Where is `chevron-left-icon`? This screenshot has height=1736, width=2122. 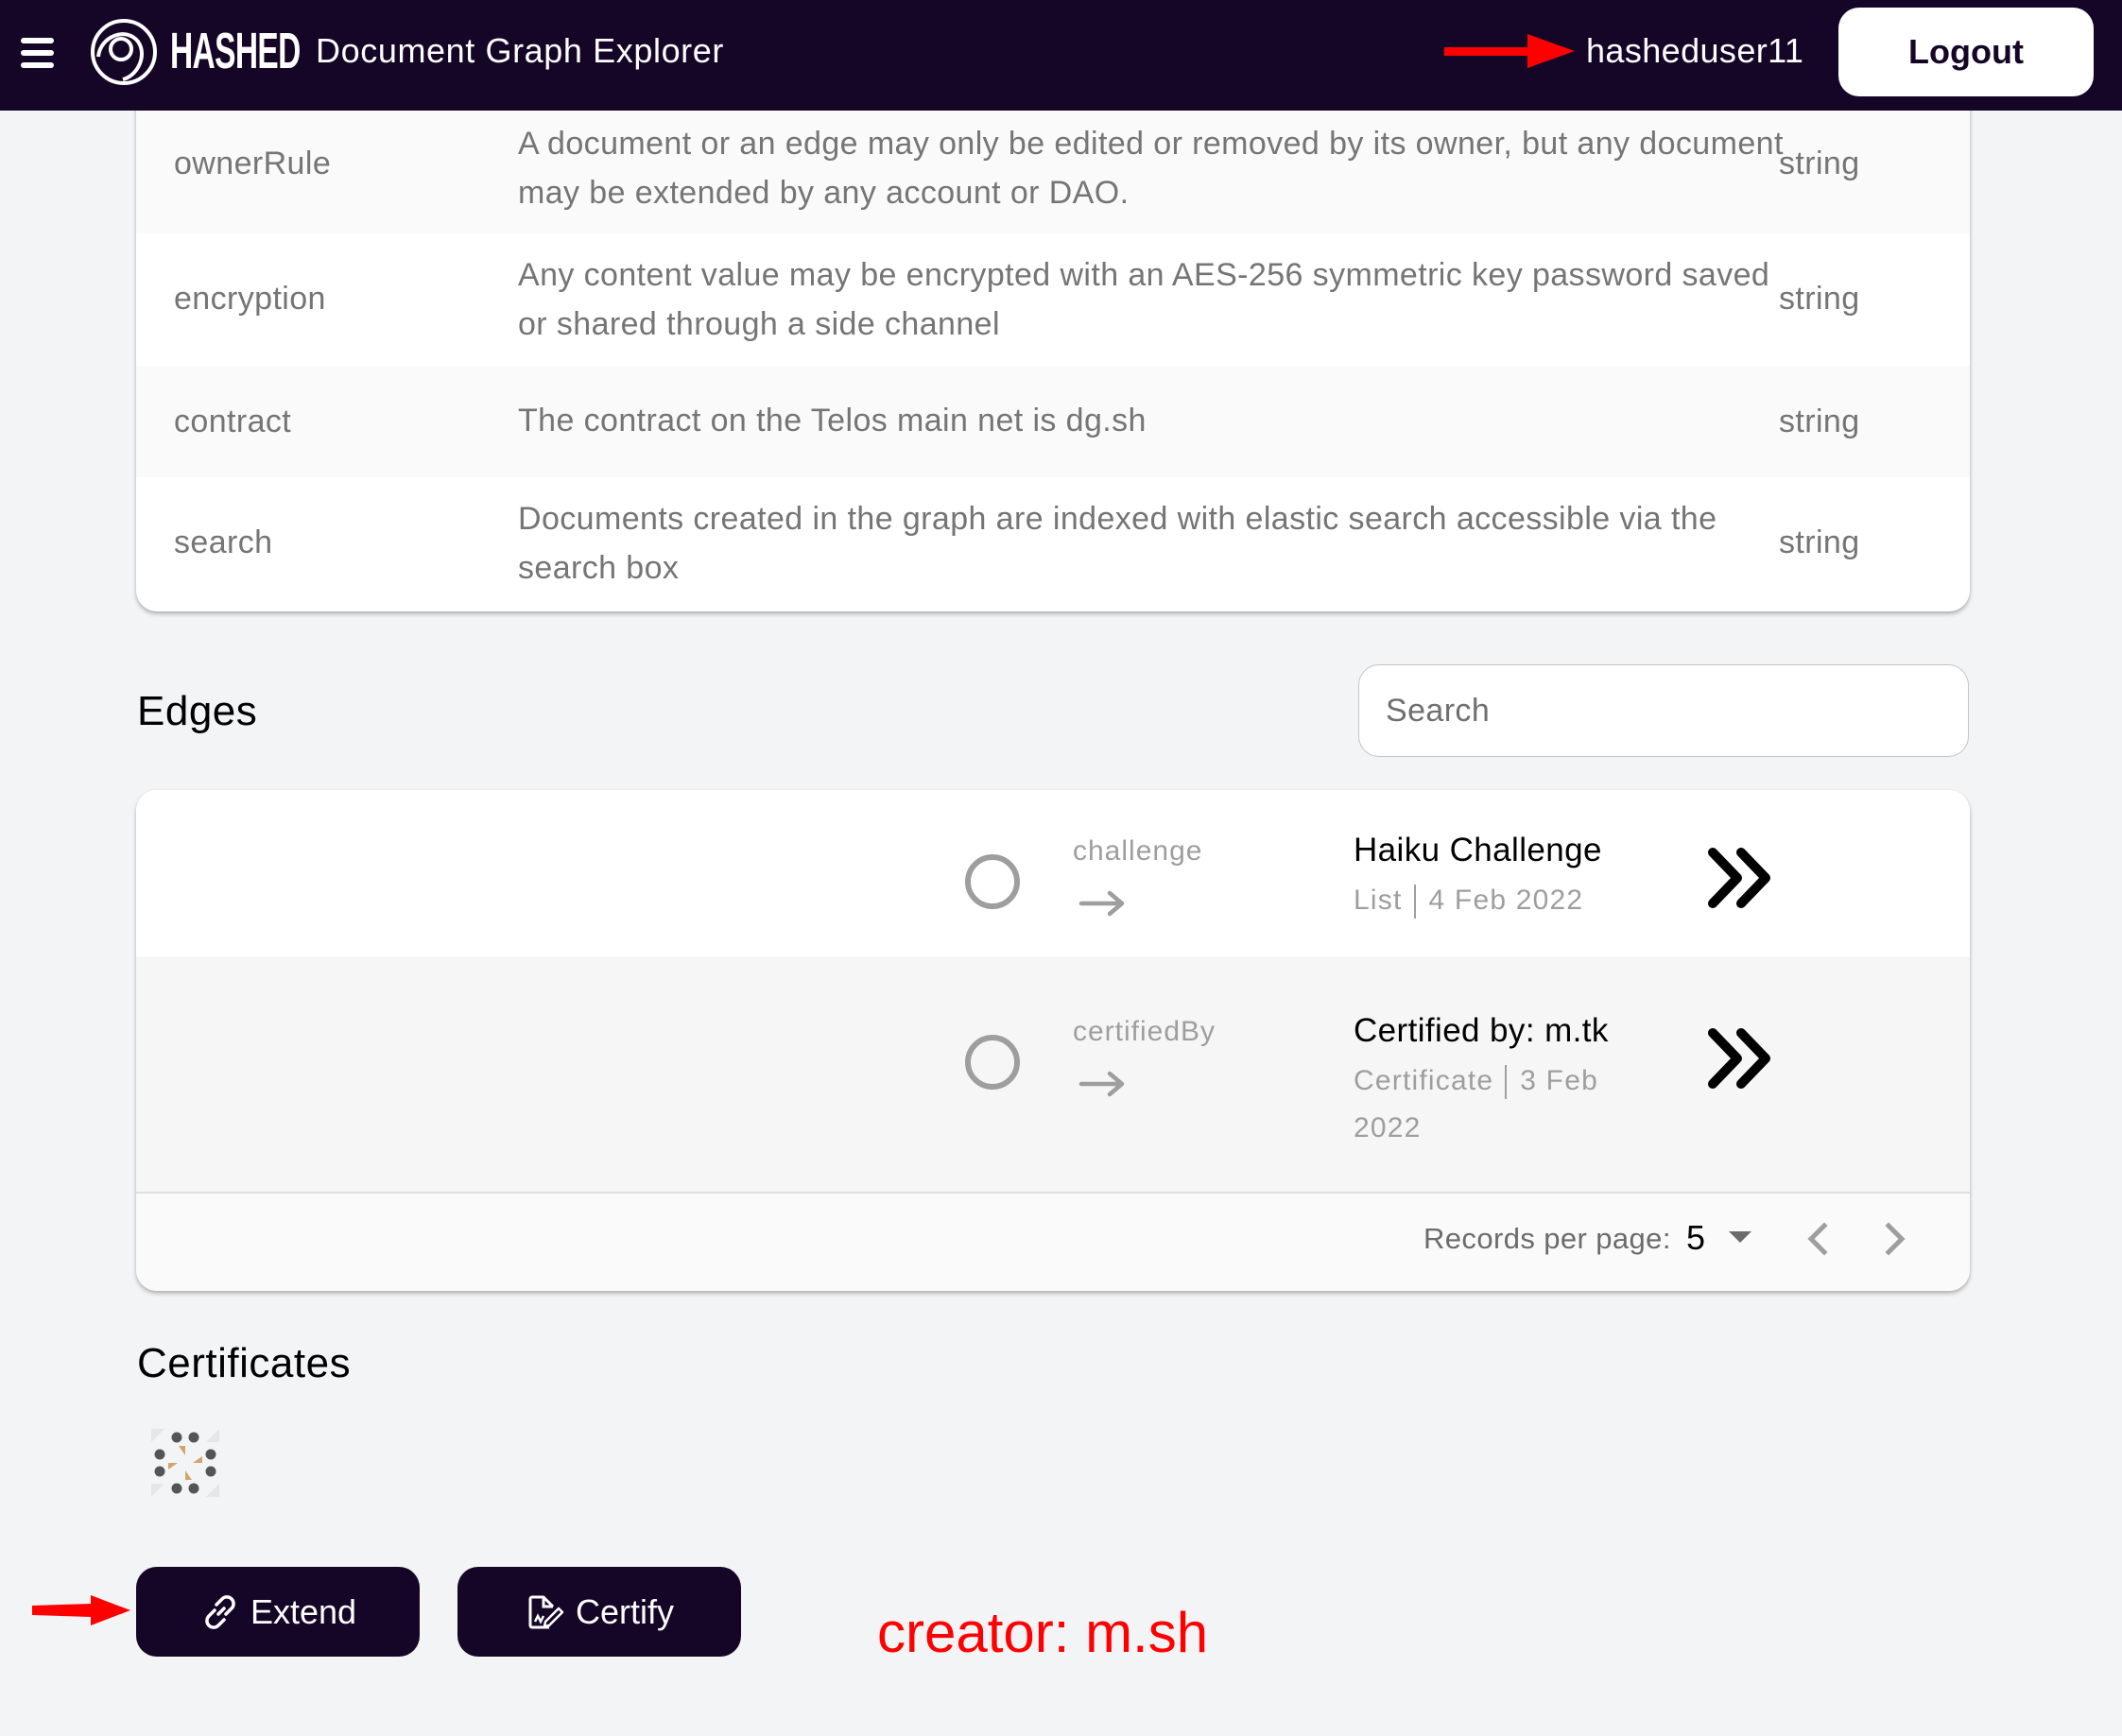 chevron-left-icon is located at coordinates (1817, 1239).